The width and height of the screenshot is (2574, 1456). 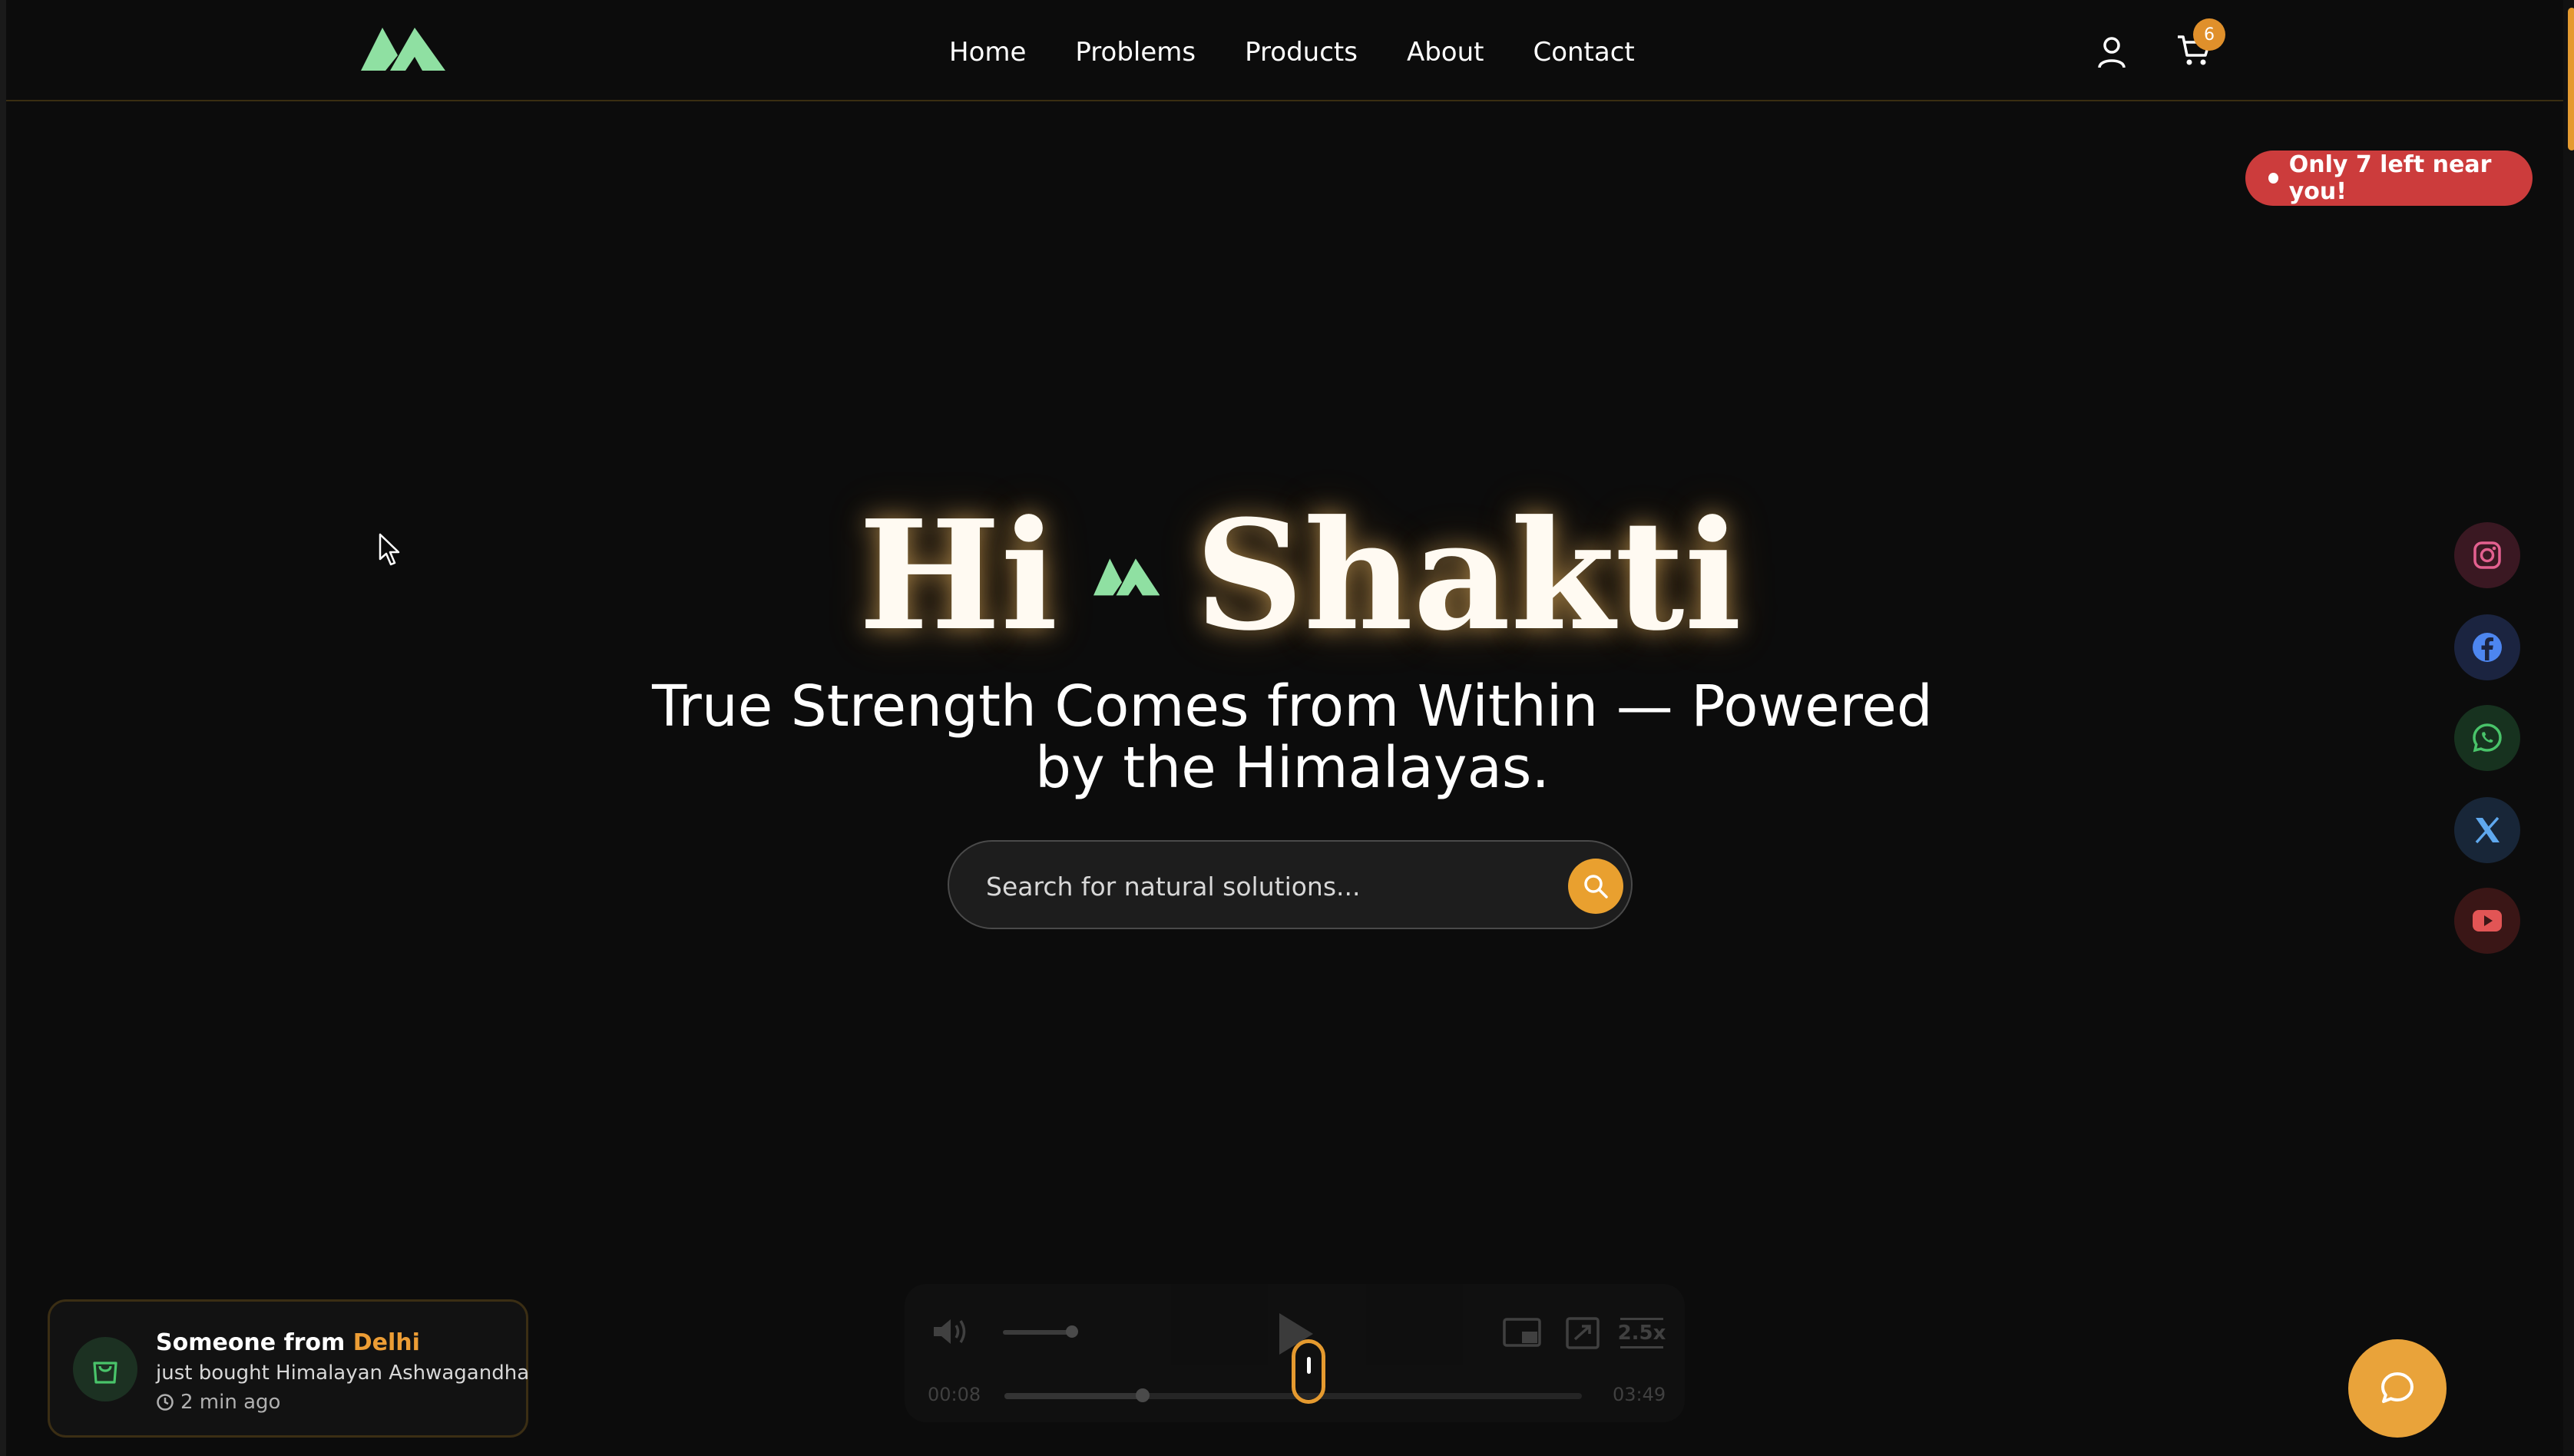 I want to click on fullscreen-icon, so click(x=1582, y=1333).